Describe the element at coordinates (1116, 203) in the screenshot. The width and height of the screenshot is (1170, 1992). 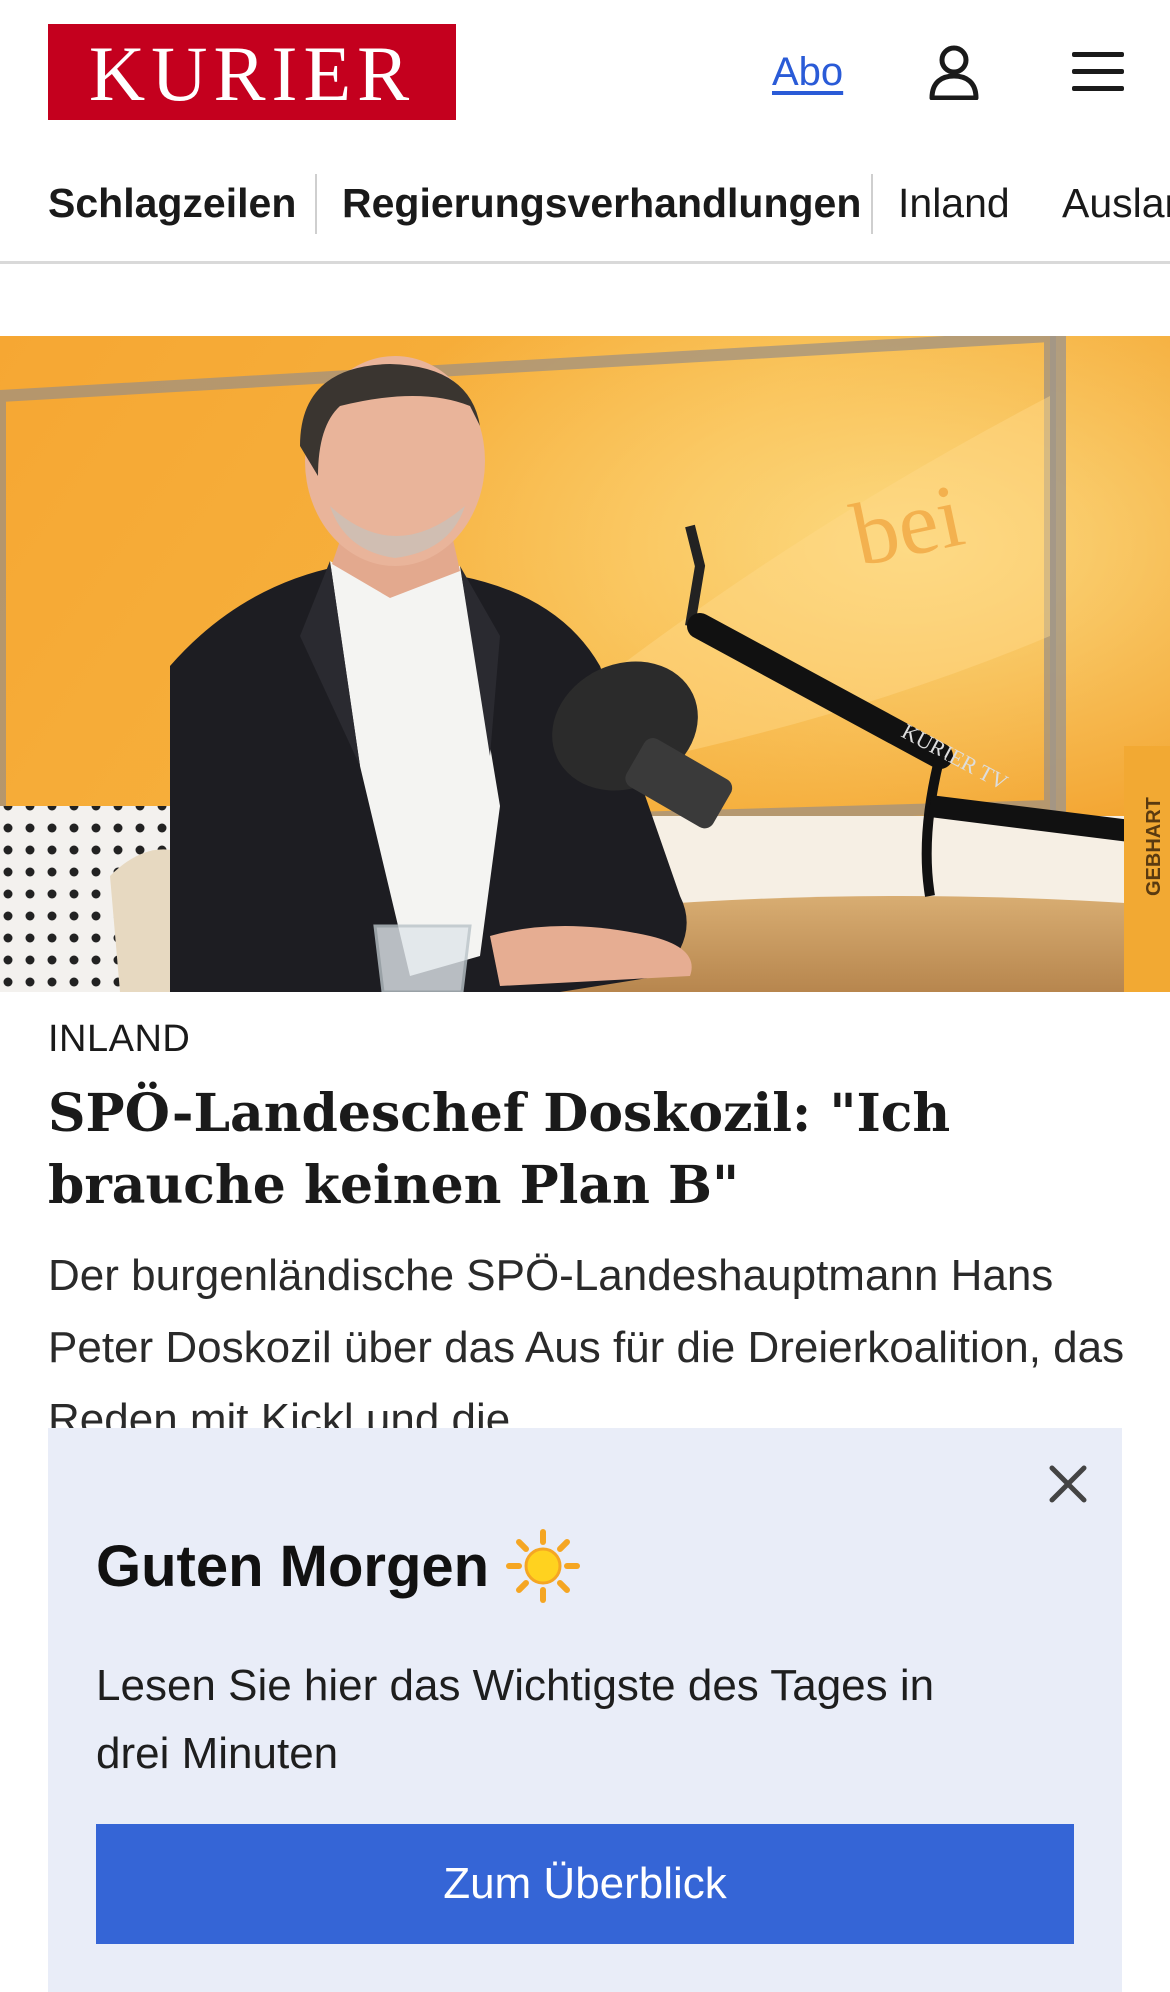
I see `nav-item-ausland: Ausland` at that location.